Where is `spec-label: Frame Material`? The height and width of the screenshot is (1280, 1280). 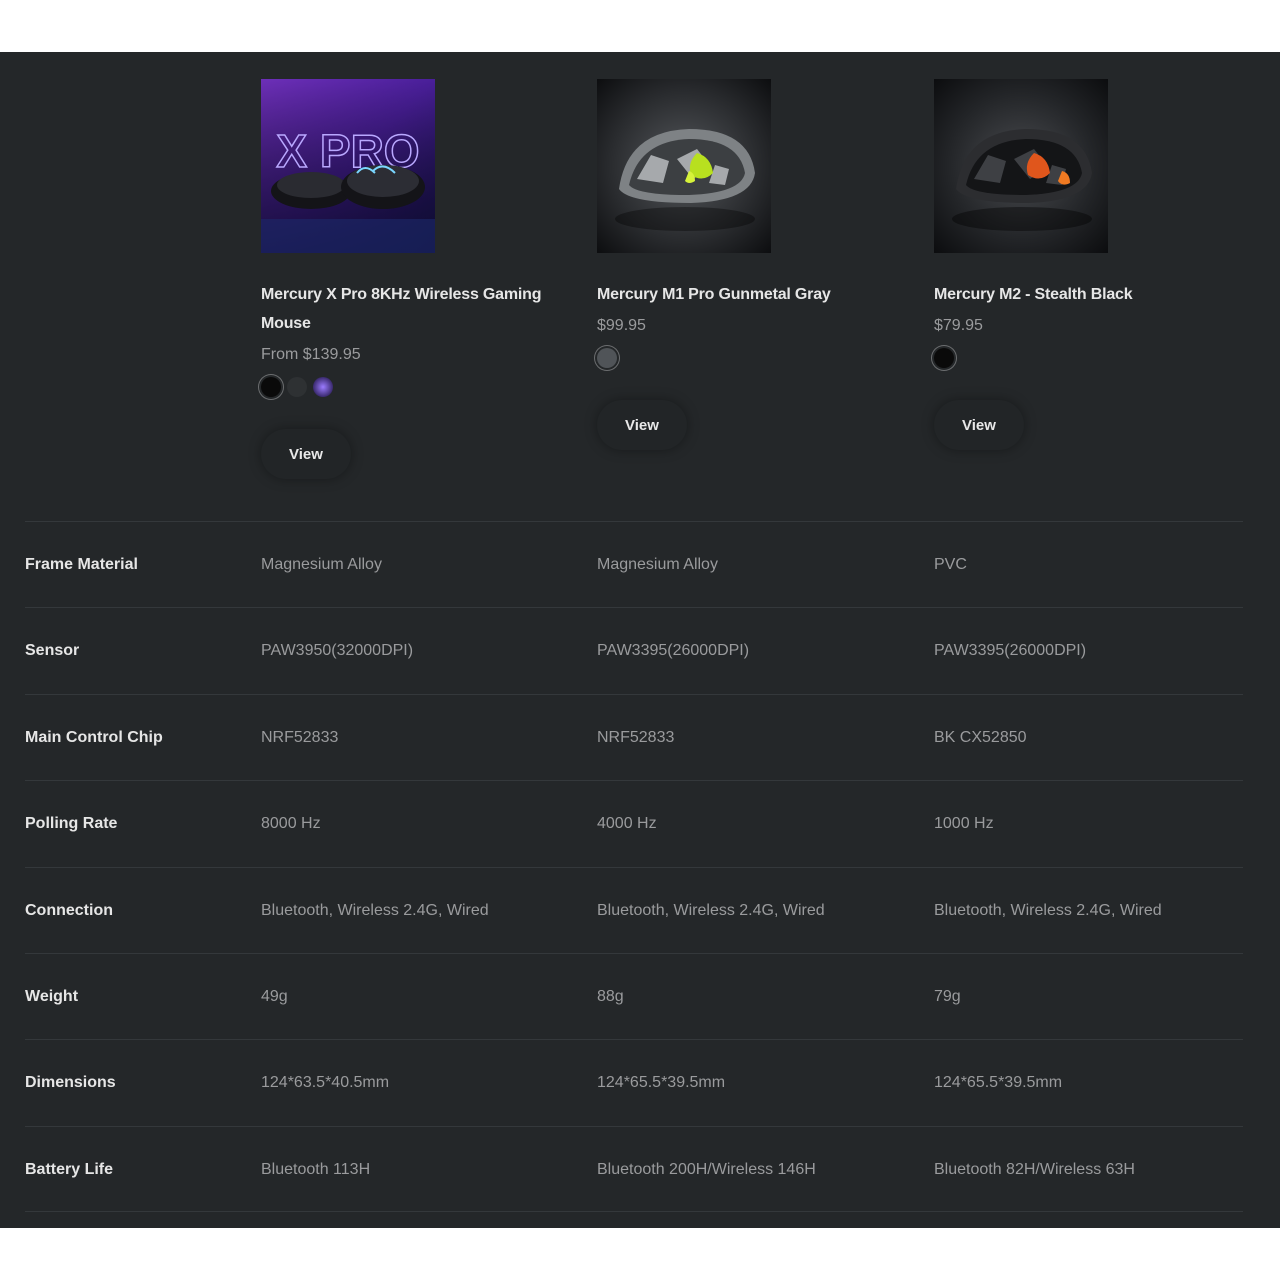 spec-label: Frame Material is located at coordinates (81, 564).